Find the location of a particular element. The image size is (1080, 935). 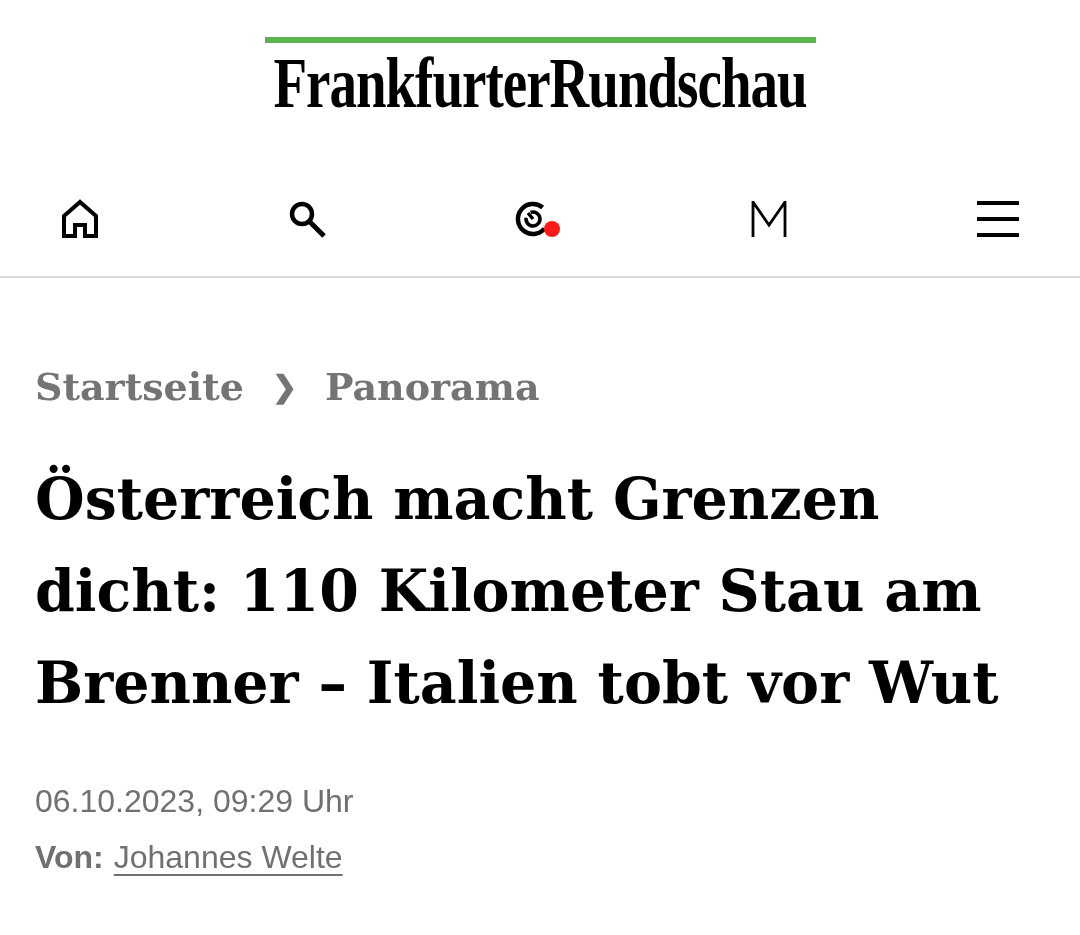

breadcrumb-link: Startseite is located at coordinates (139, 387).